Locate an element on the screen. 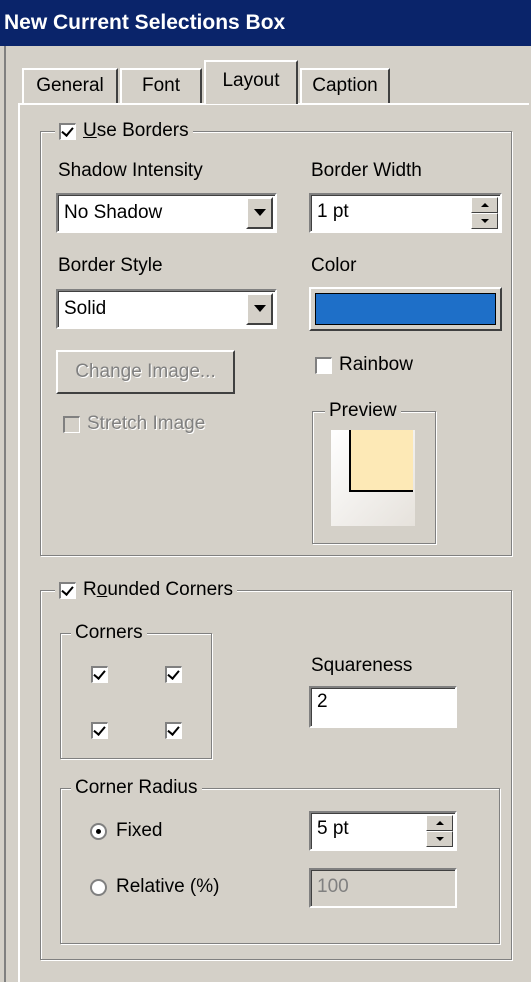  window-title: New Current Selections Box is located at coordinates (265, 23).